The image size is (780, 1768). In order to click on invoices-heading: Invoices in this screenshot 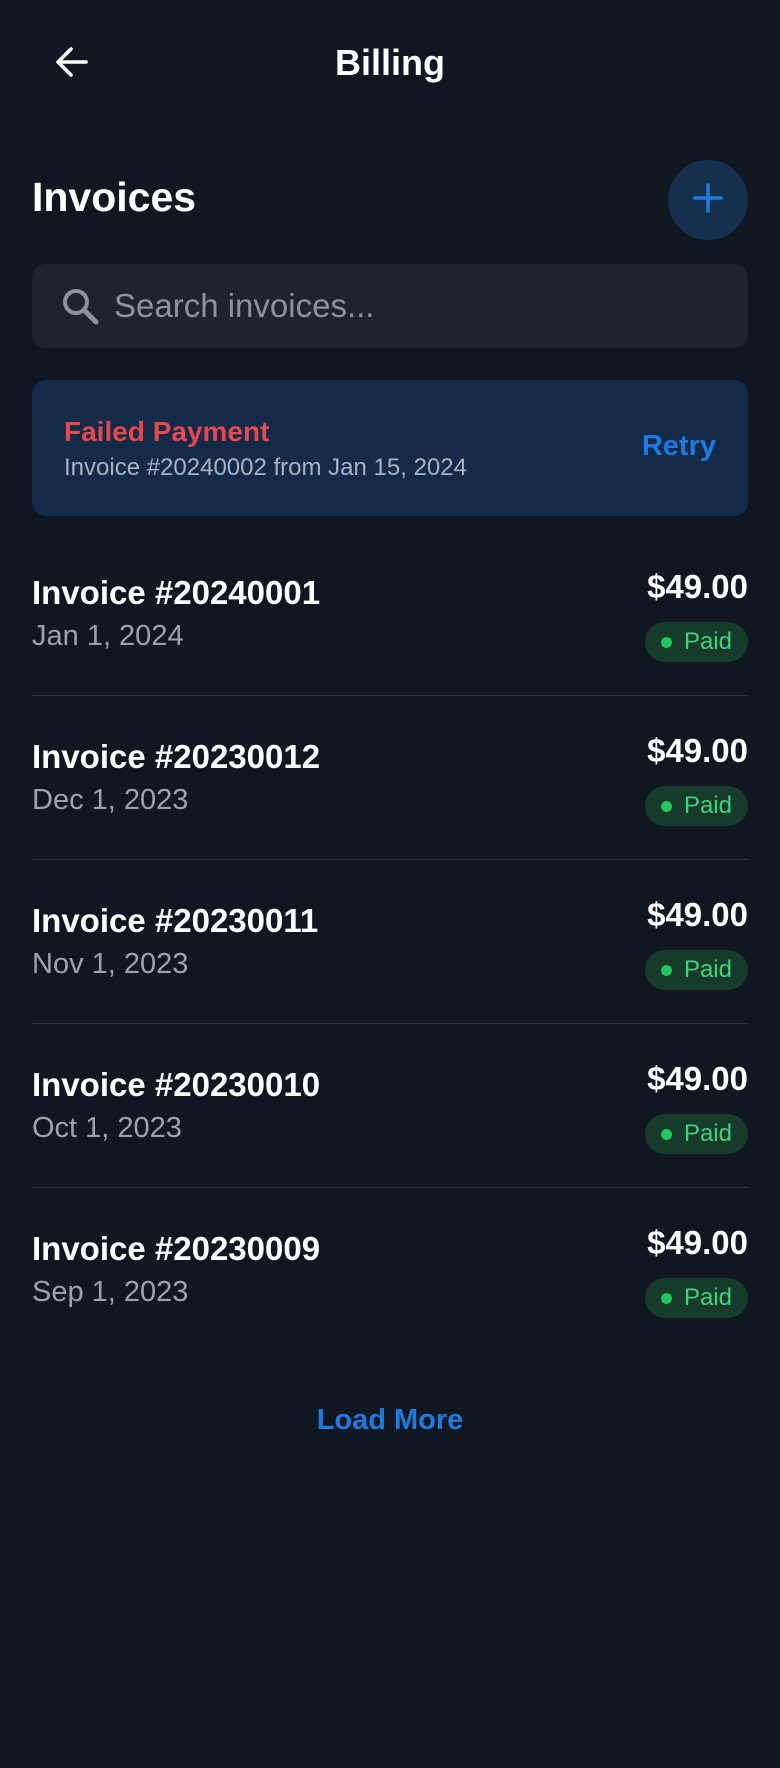, I will do `click(114, 197)`.